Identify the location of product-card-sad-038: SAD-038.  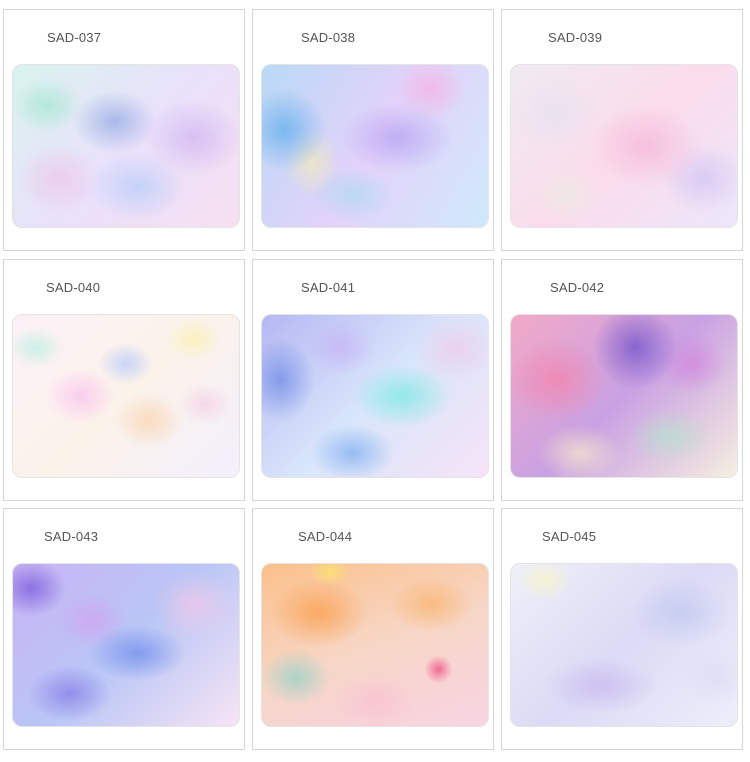
(373, 130).